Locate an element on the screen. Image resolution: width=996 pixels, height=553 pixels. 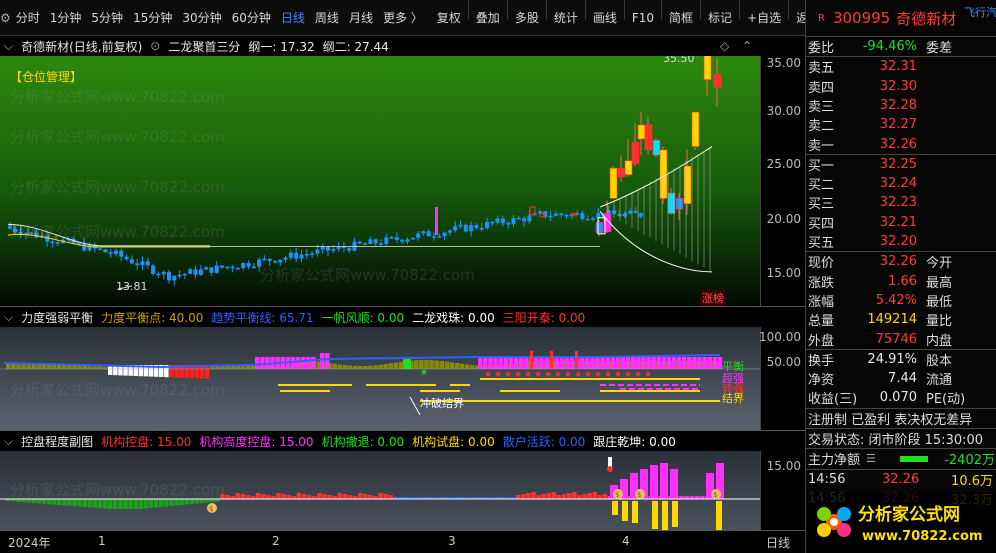
period-indicator: 日线 is located at coordinates (778, 542).